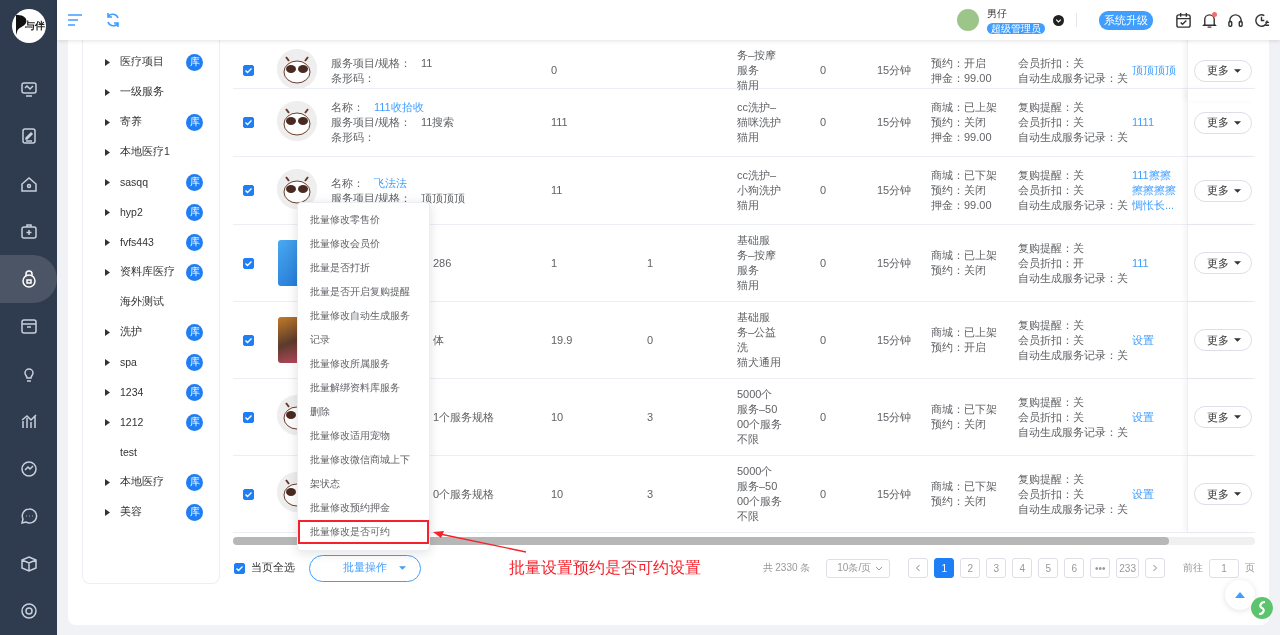 The height and width of the screenshot is (635, 1280). I want to click on category-line: 5000个, so click(755, 394).